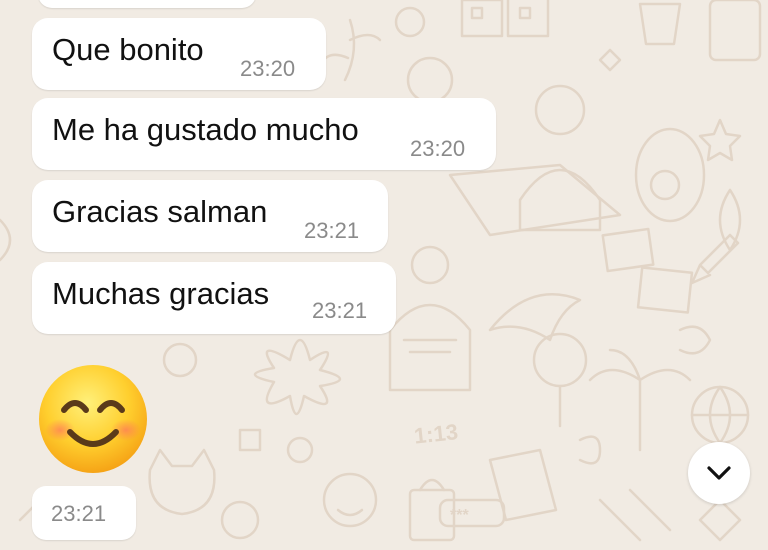 Image resolution: width=768 pixels, height=550 pixels. I want to click on message-bubble: Me ha gustado mucho 23:20, so click(264, 134).